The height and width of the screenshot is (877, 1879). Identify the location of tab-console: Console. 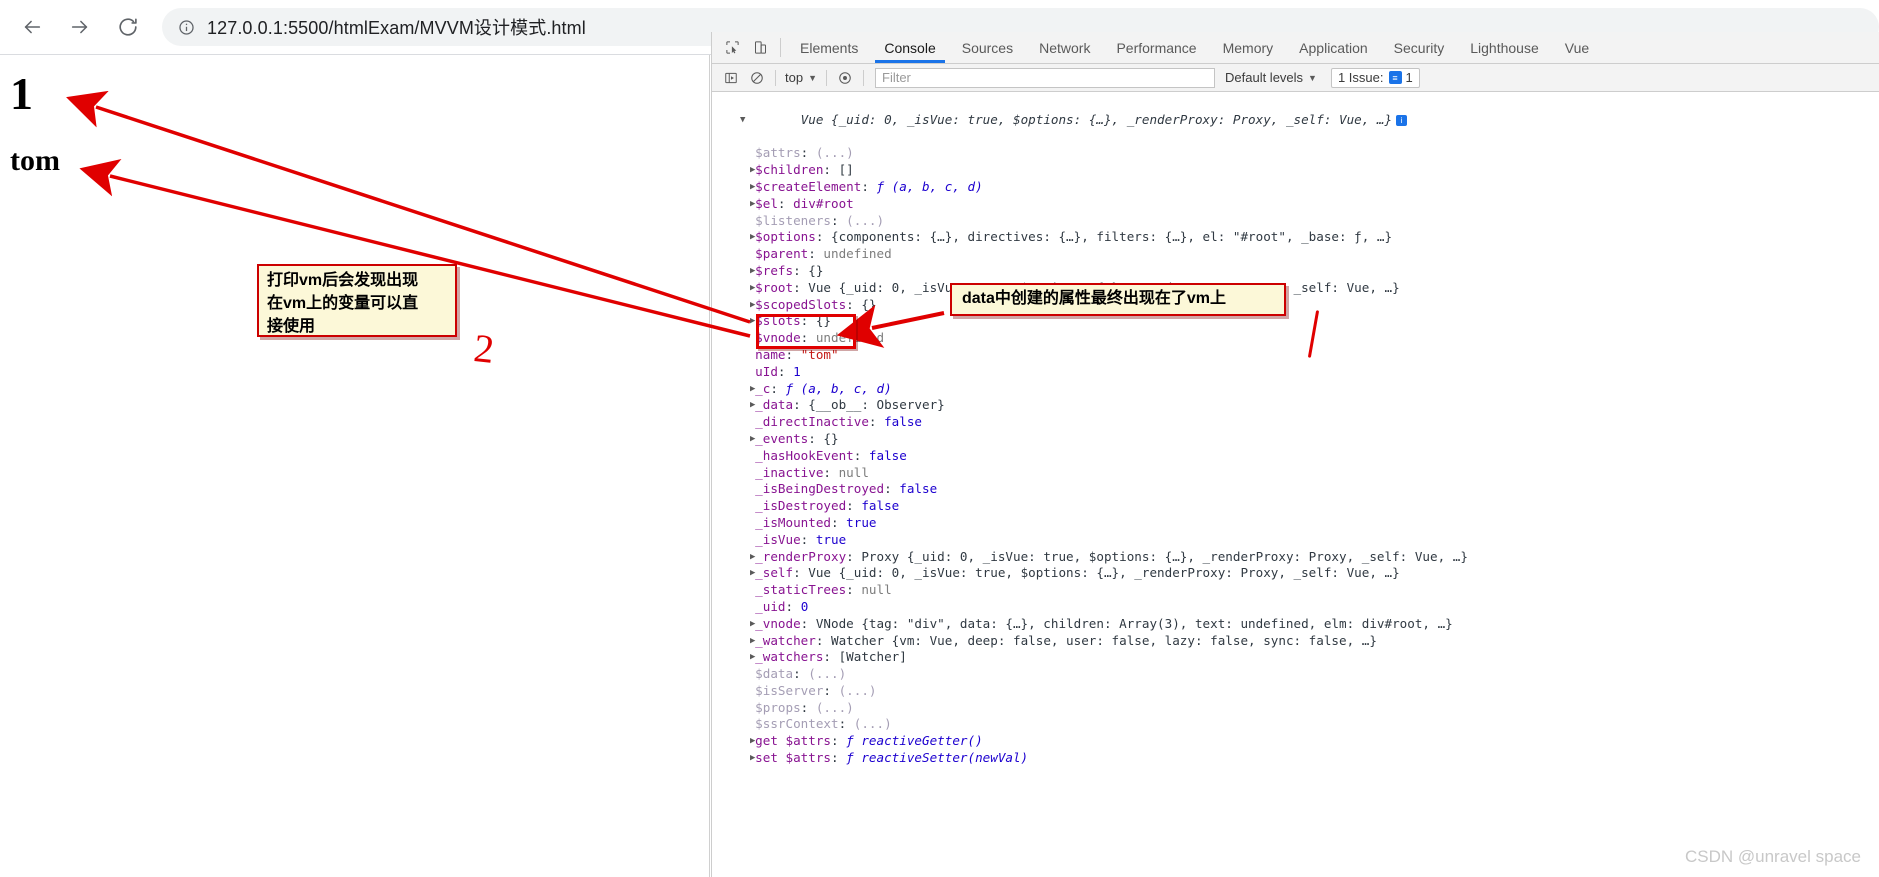
(909, 47).